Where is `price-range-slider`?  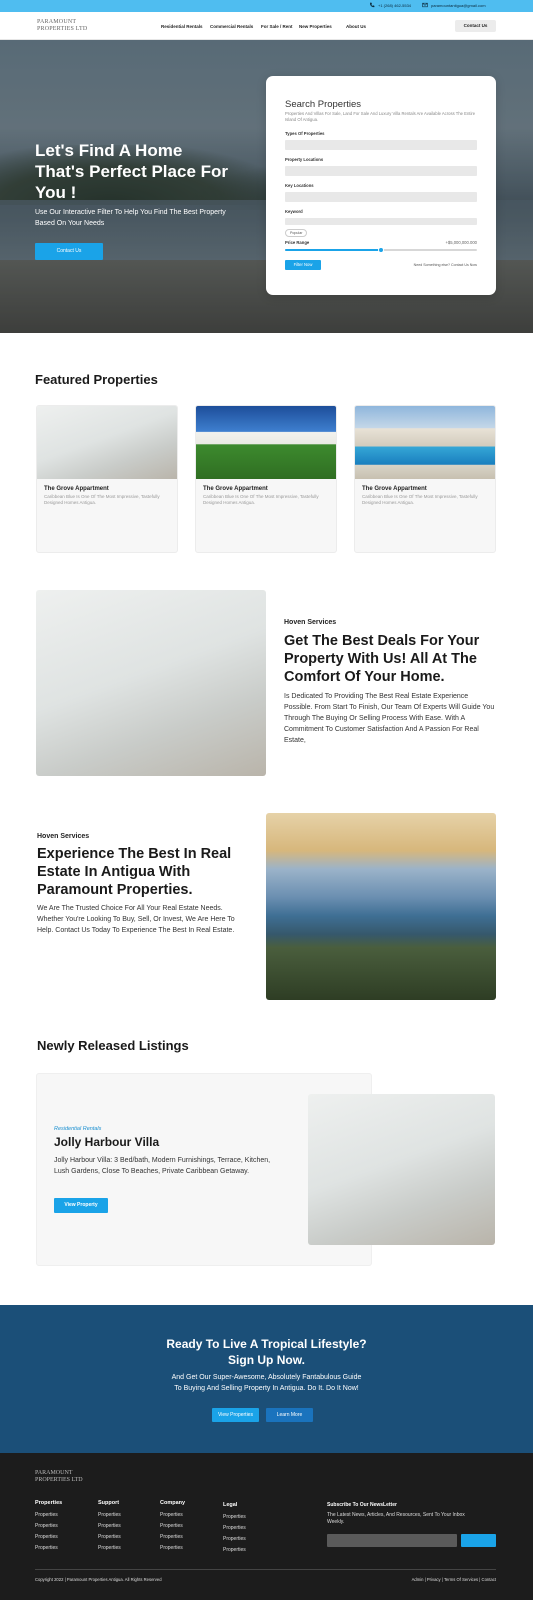 price-range-slider is located at coordinates (381, 250).